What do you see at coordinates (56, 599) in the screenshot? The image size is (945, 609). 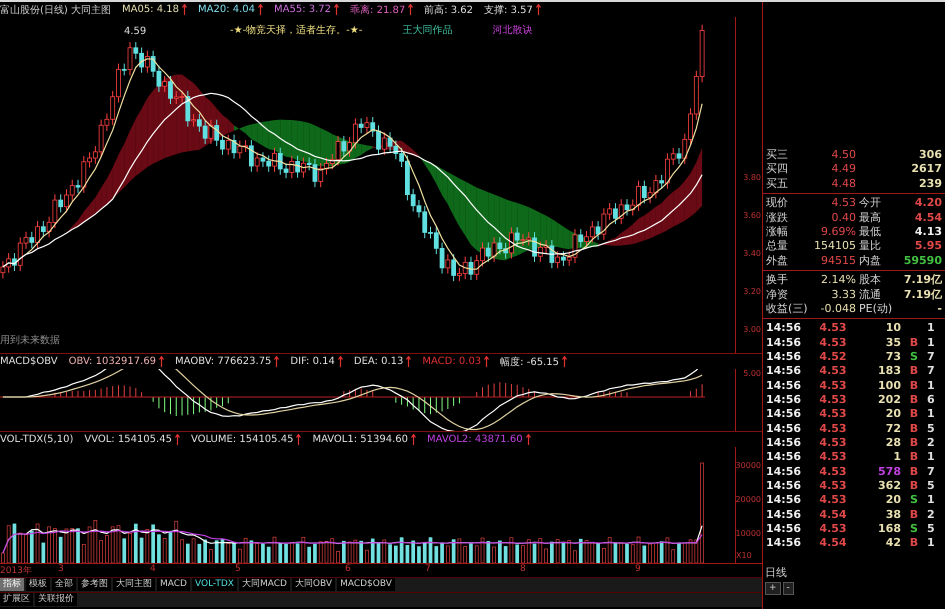 I see `panel-tab: 关联报价` at bounding box center [56, 599].